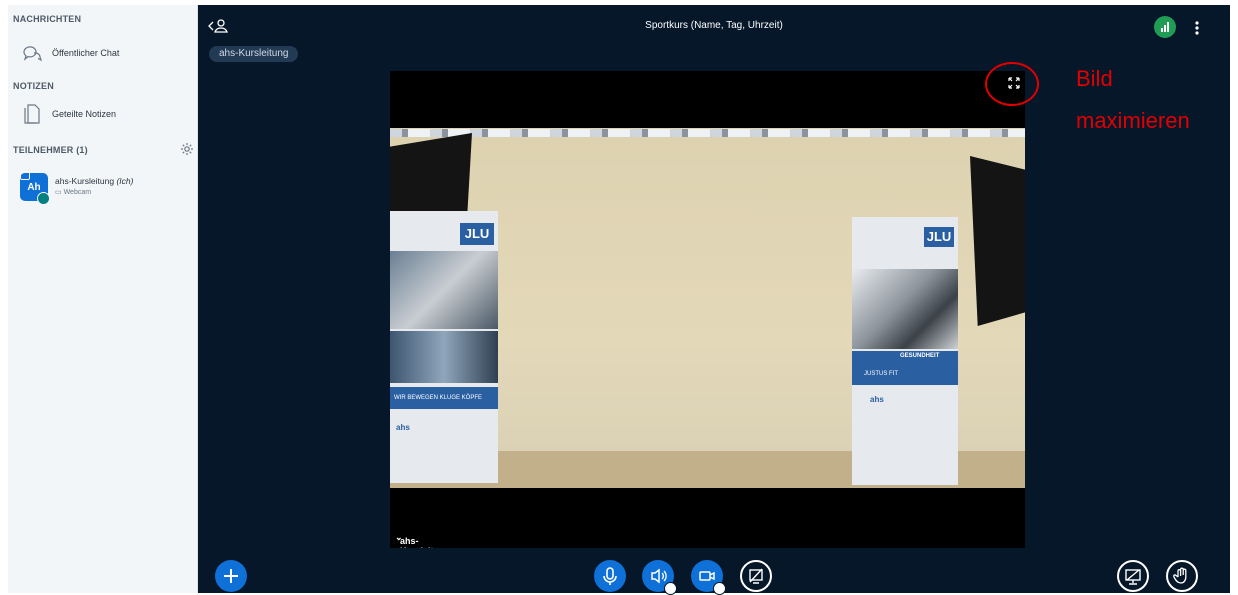  Describe the element at coordinates (425, 542) in the screenshot. I see `video-user-label-text: ahs-Kursleitung` at that location.